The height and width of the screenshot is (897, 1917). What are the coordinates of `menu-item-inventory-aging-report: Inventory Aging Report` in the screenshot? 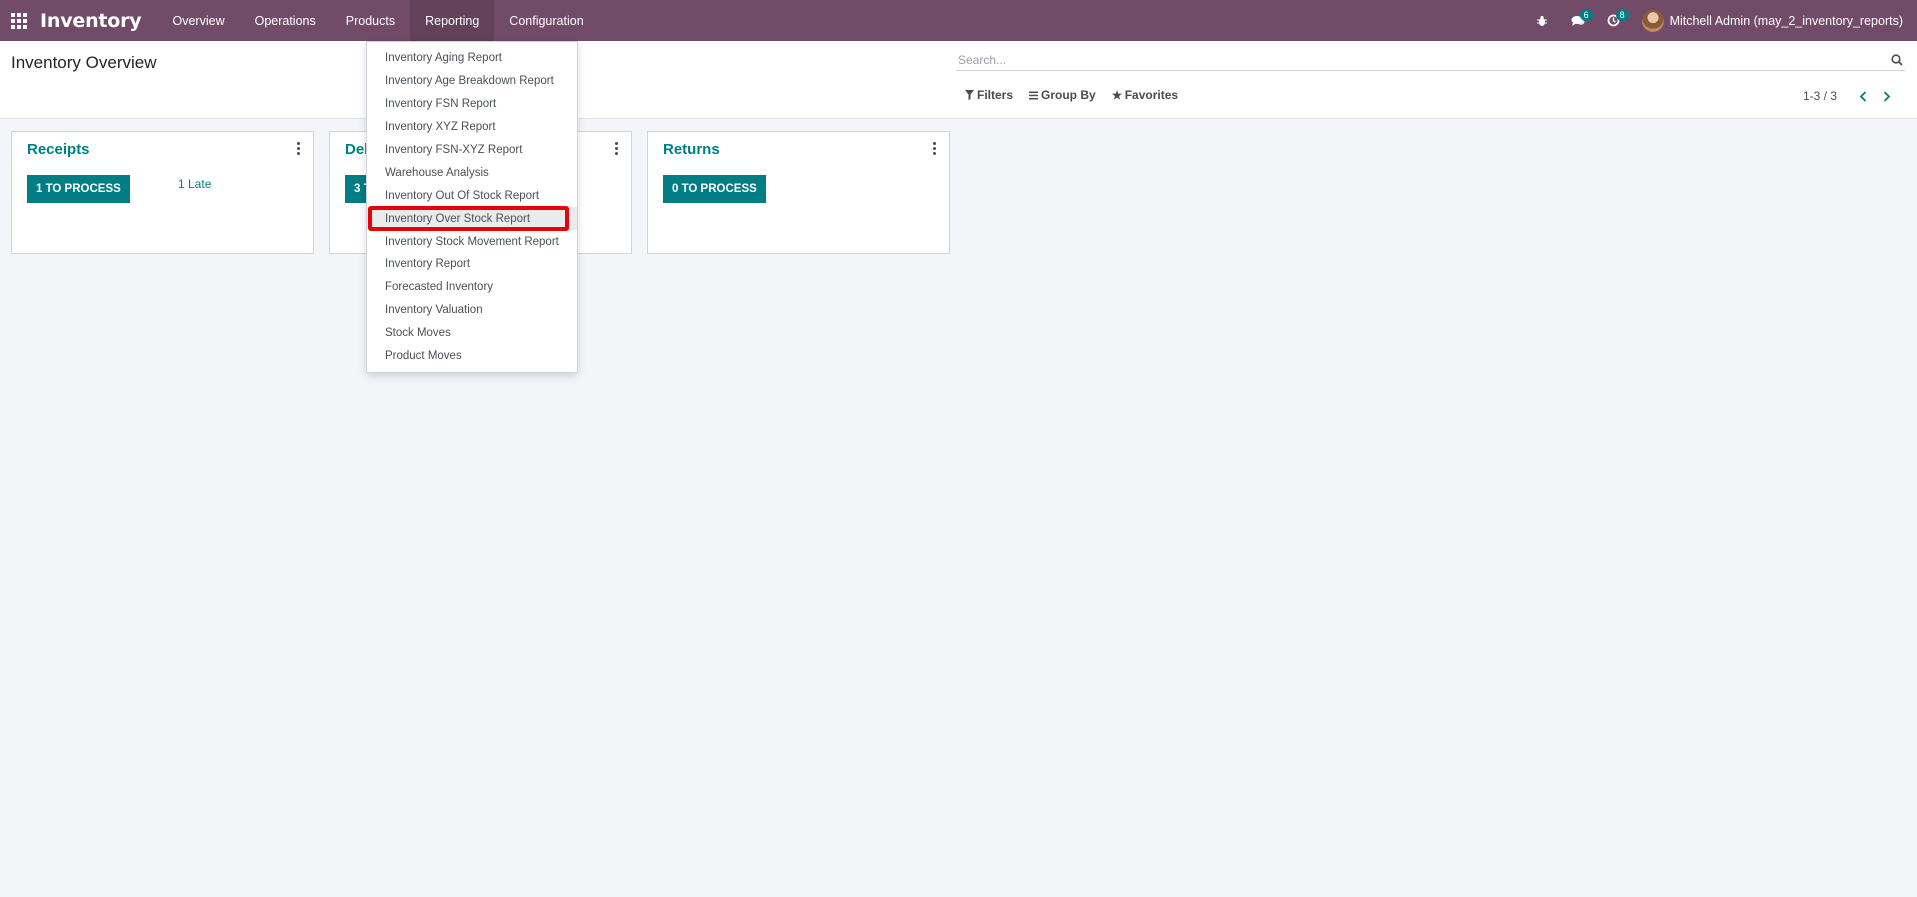 It's located at (472, 58).